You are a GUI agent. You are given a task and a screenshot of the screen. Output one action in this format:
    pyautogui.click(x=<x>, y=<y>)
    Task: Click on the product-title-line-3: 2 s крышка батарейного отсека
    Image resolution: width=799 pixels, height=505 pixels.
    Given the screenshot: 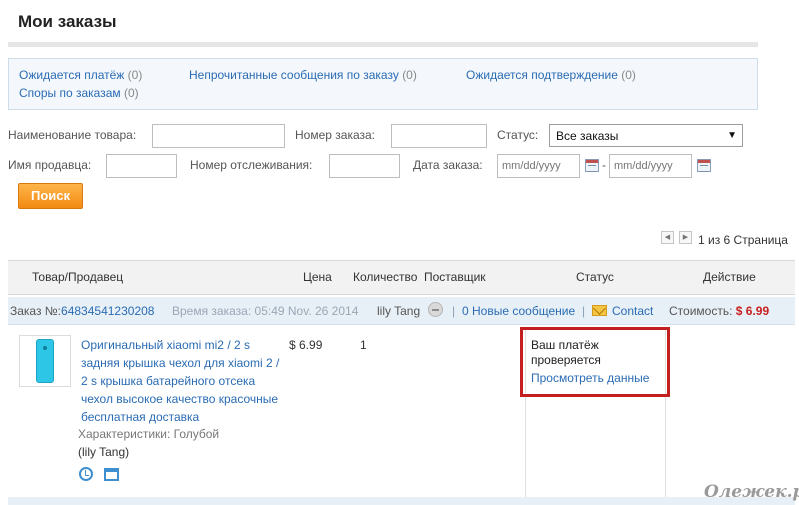 What is the action you would take?
    pyautogui.click(x=168, y=381)
    